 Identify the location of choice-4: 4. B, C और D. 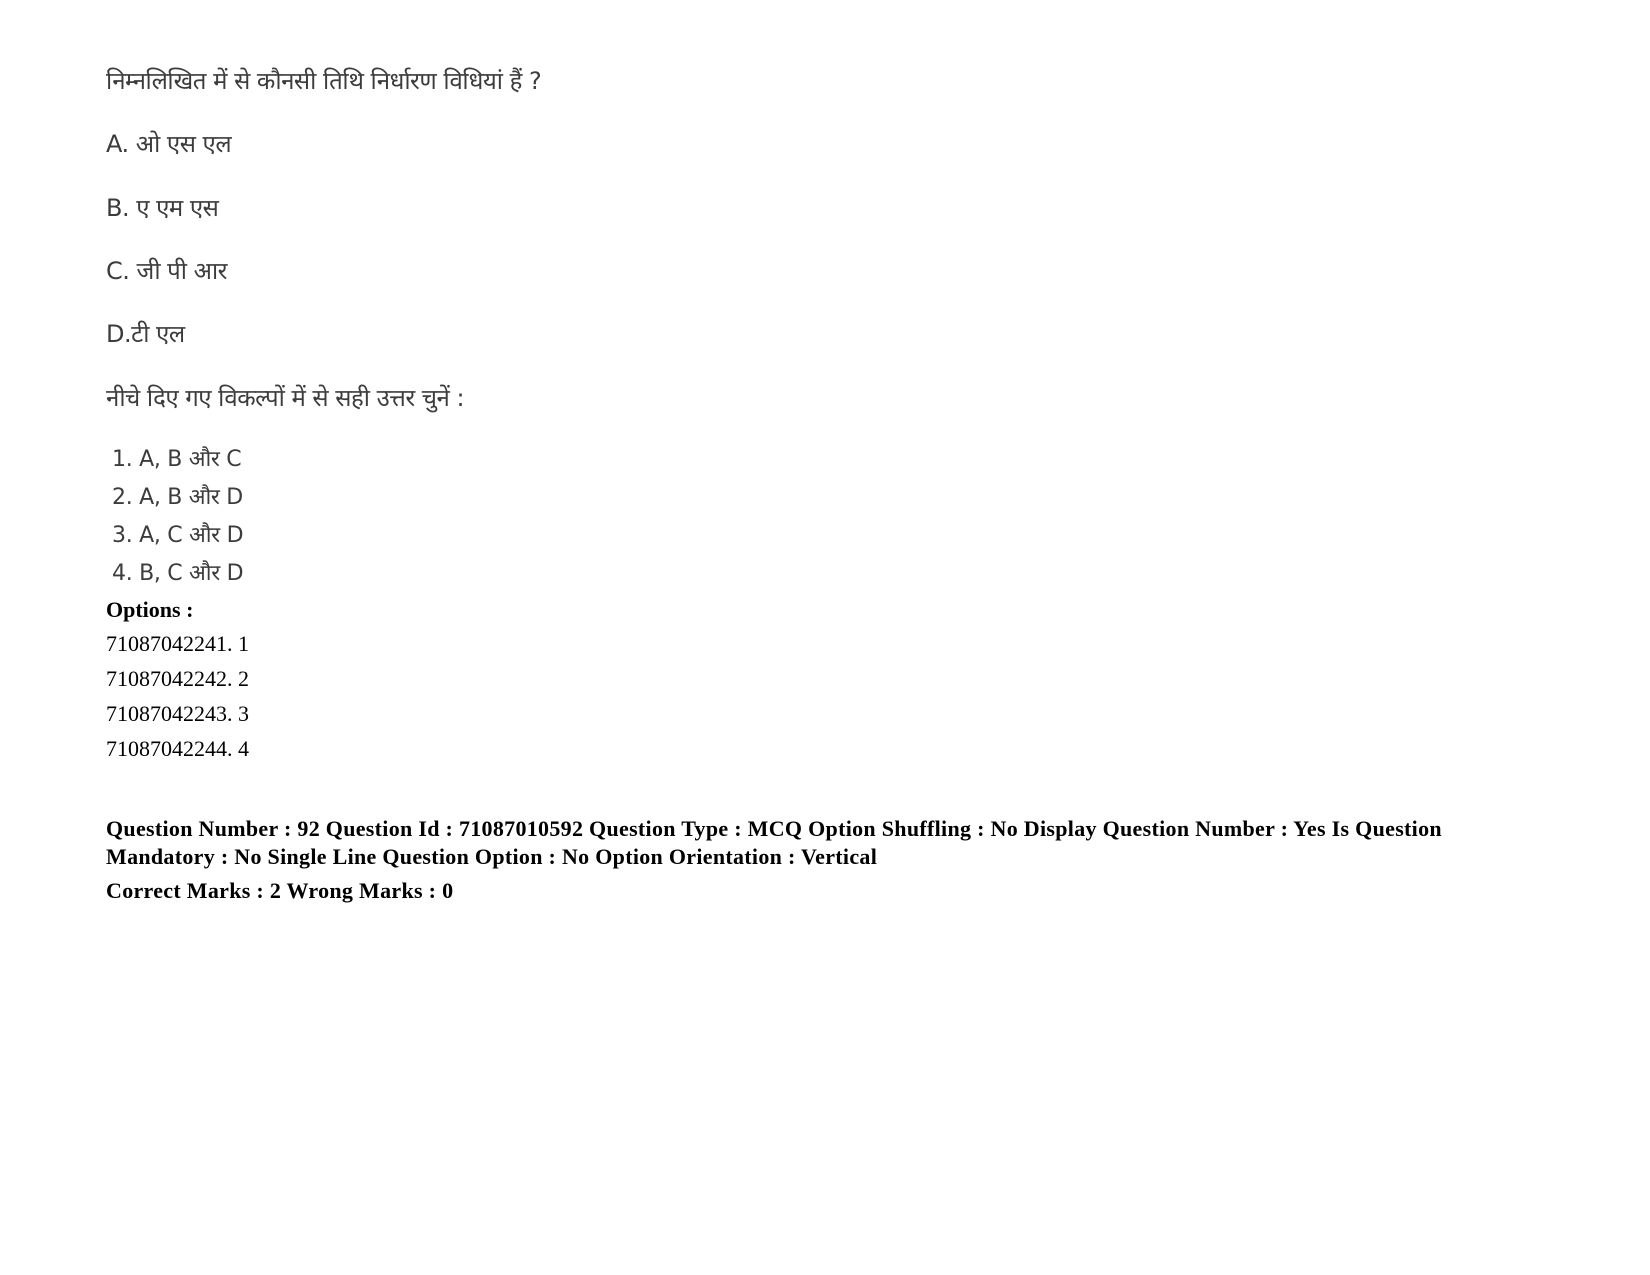
(178, 573).